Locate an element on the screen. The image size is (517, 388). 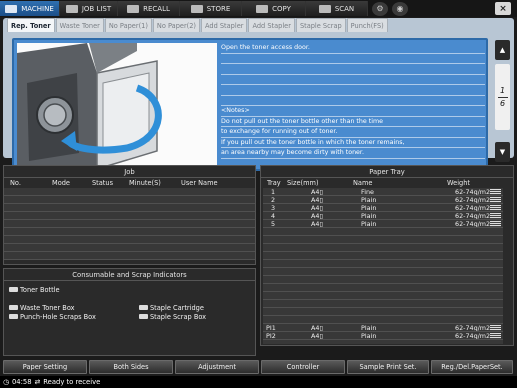
mode-machine: MACHINE is located at coordinates (30, 8).